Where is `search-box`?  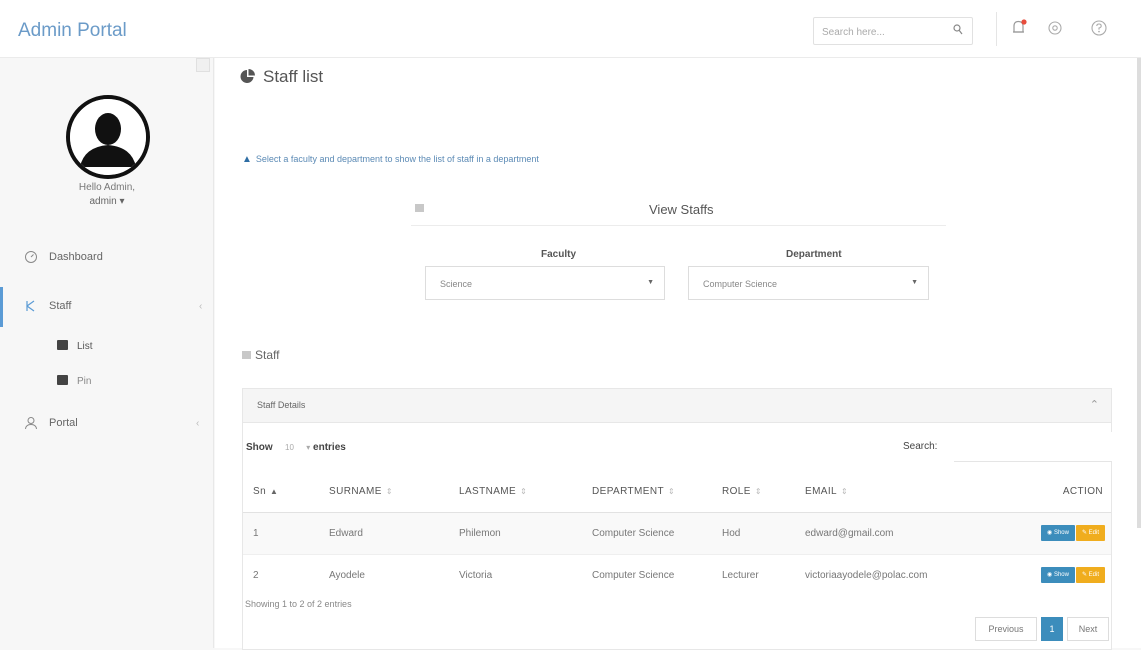
search-box is located at coordinates (893, 31).